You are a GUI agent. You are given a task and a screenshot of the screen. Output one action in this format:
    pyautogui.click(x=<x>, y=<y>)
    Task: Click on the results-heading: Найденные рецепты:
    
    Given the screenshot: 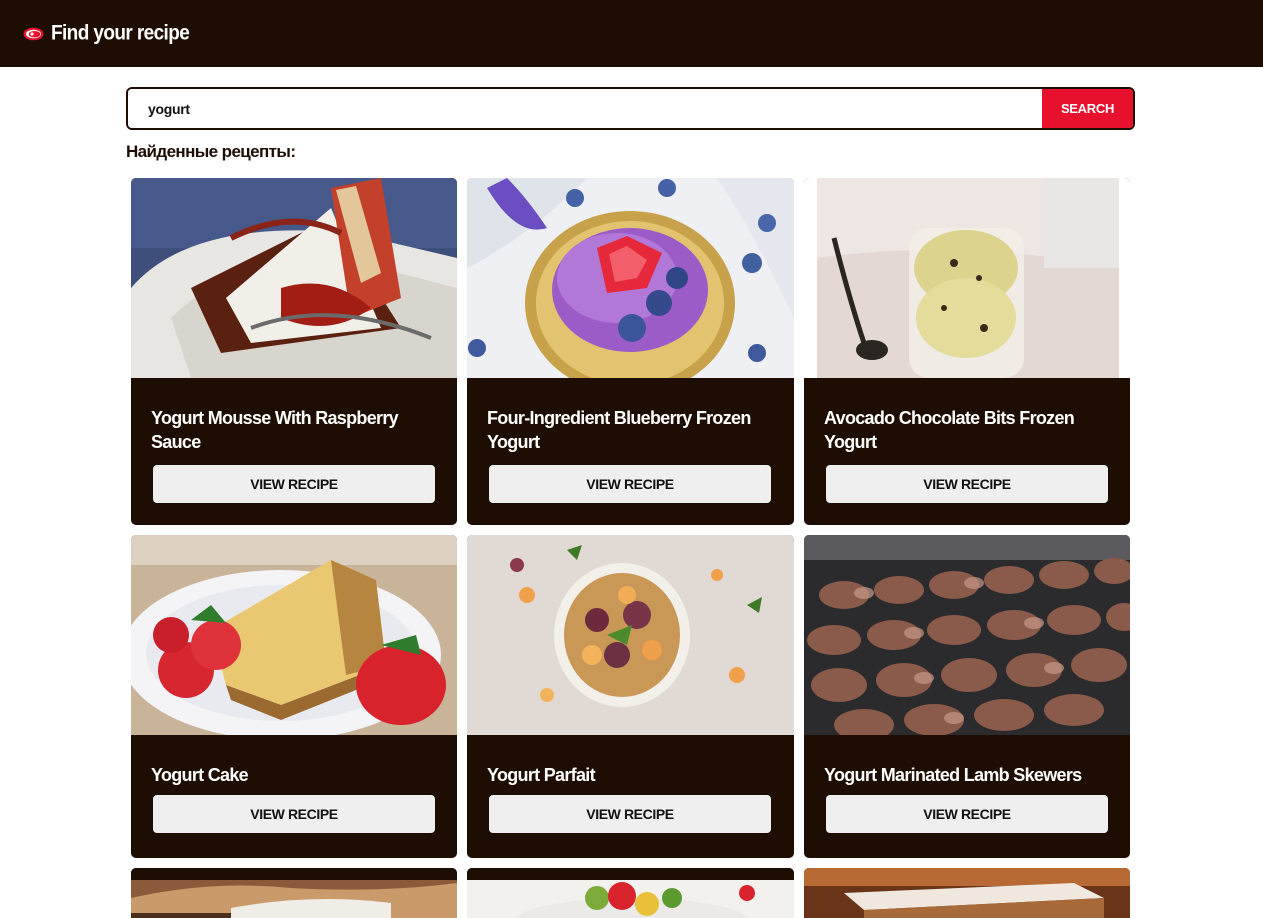 What is the action you would take?
    pyautogui.click(x=211, y=151)
    